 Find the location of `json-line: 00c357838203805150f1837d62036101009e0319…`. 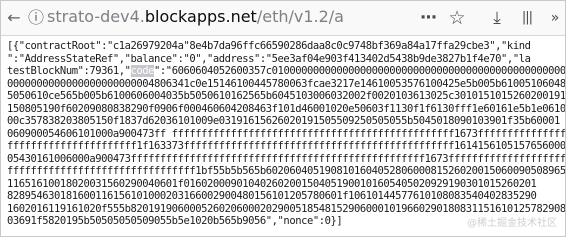

json-line: 00c357838203805150f1837d62036101009e0319… is located at coordinates (283, 121).